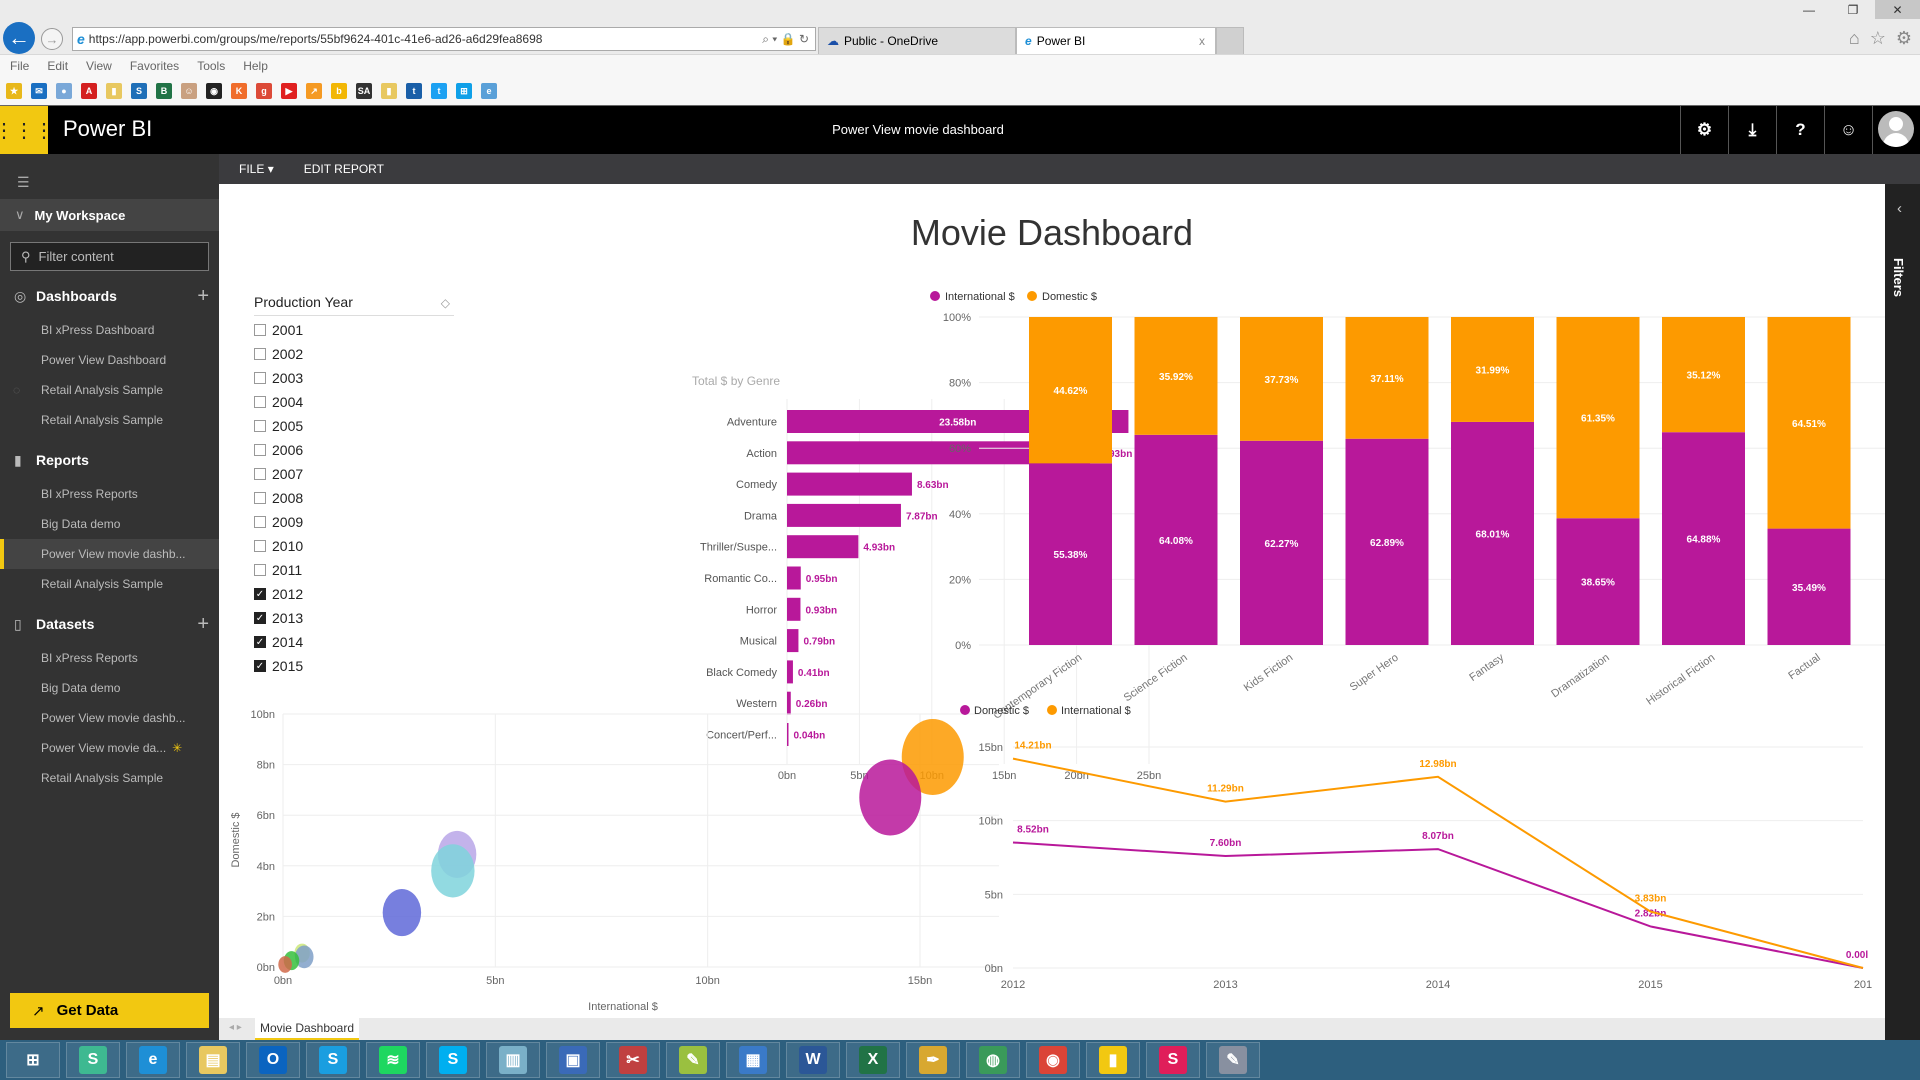 This screenshot has width=1920, height=1080. Describe the element at coordinates (24, 182) in the screenshot. I see `hamburger-menu-icon: ☰` at that location.